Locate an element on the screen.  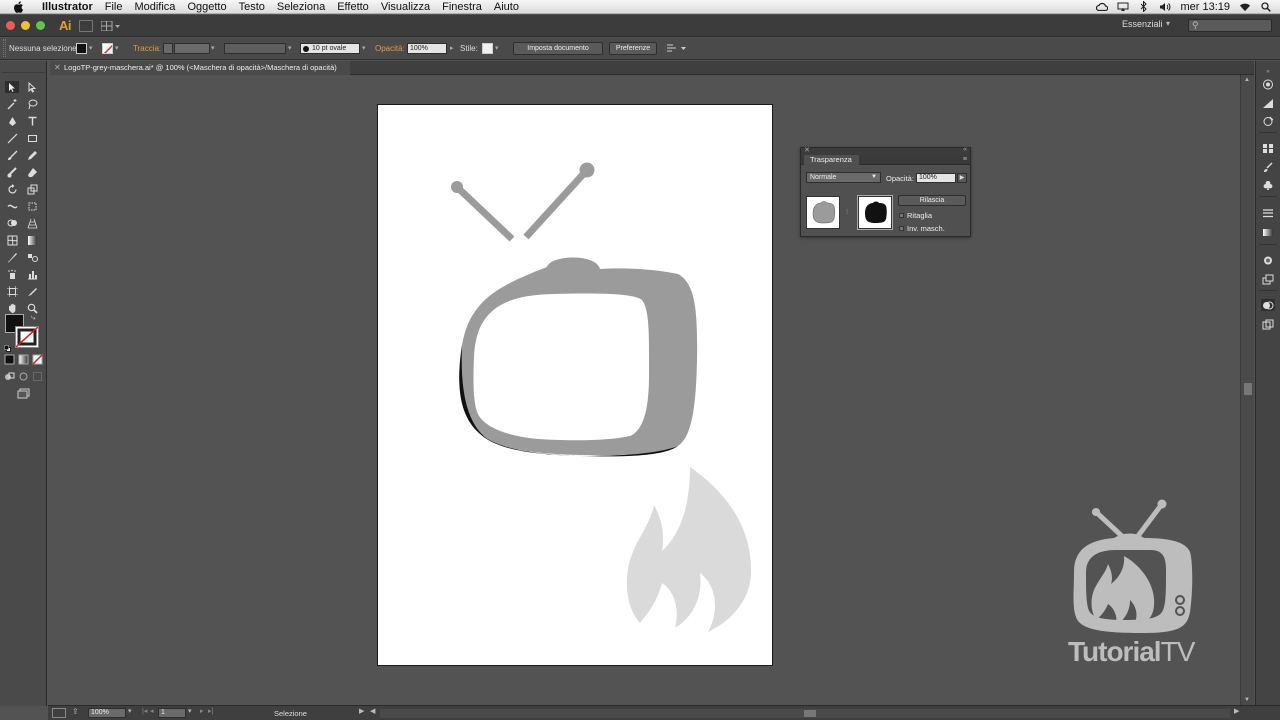
blend-tool-icon is located at coordinates (32, 257).